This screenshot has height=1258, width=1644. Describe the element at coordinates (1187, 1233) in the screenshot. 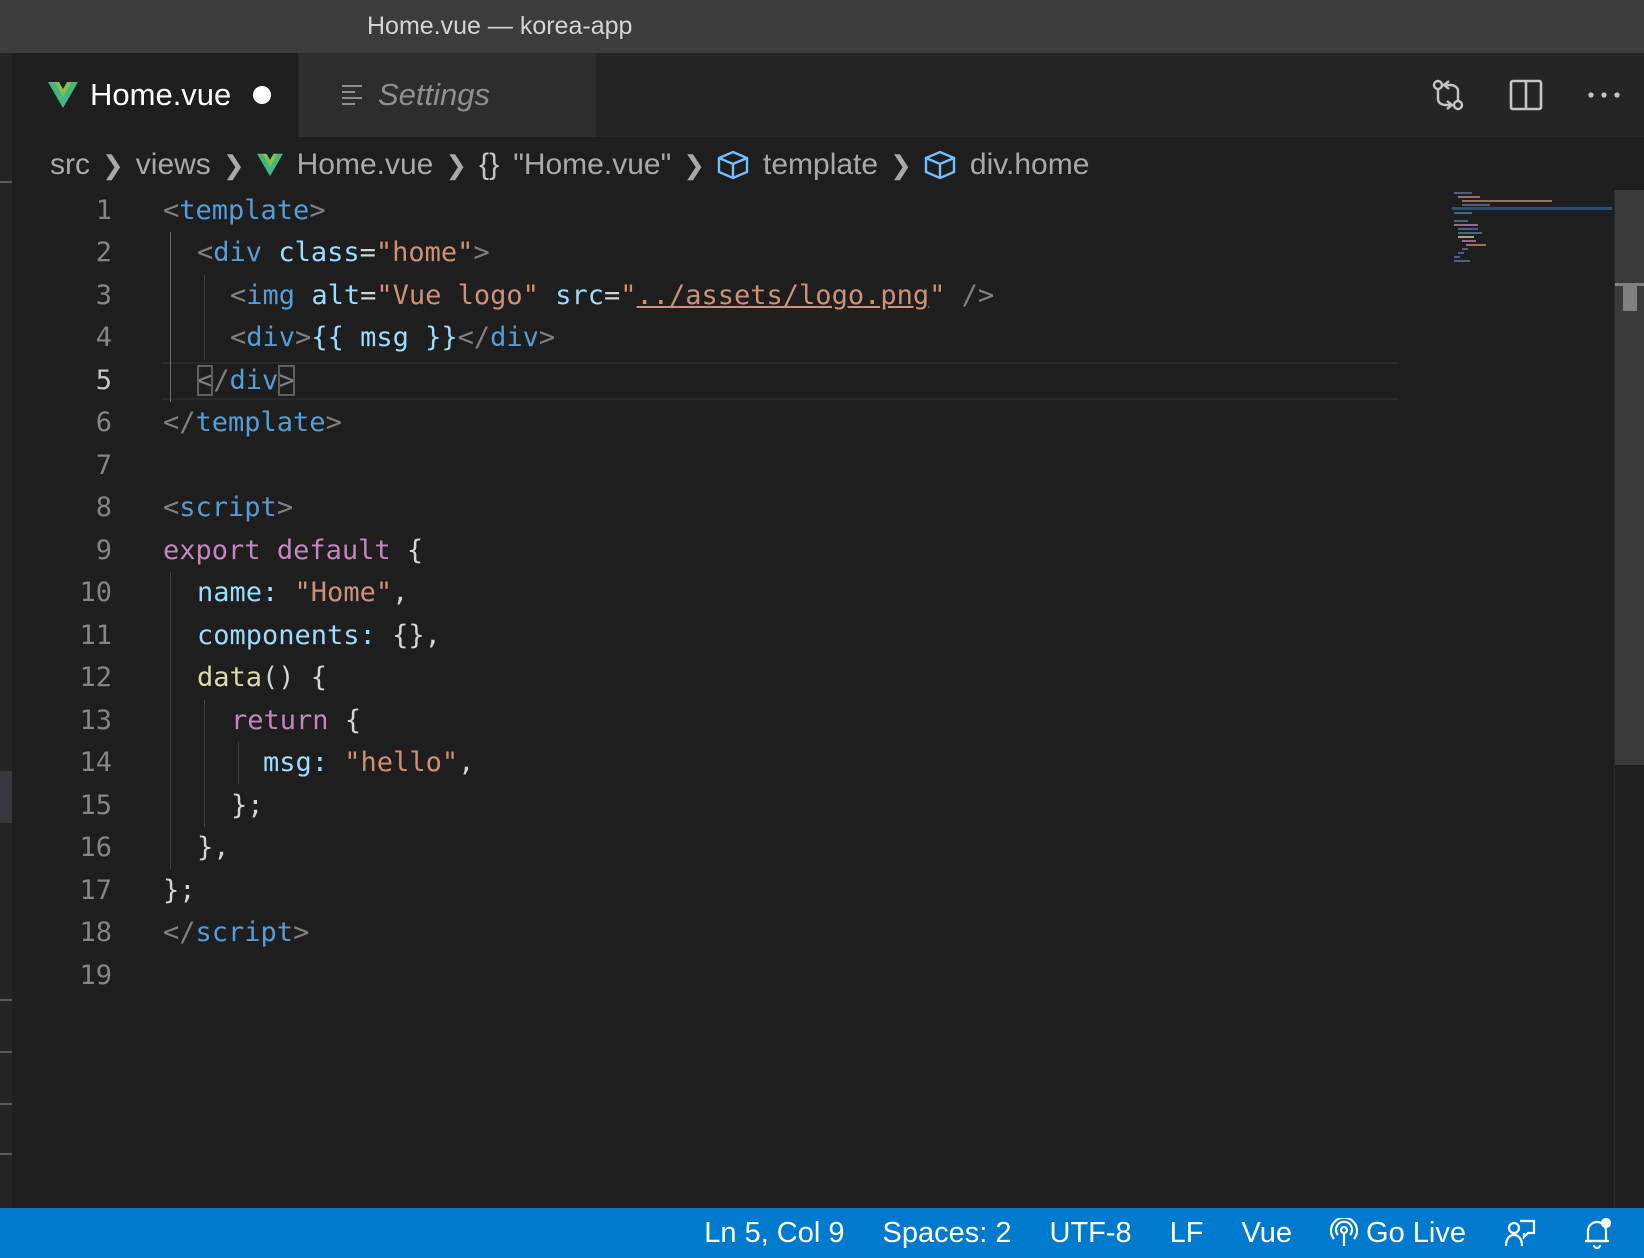

I see `status-eol: LF` at that location.